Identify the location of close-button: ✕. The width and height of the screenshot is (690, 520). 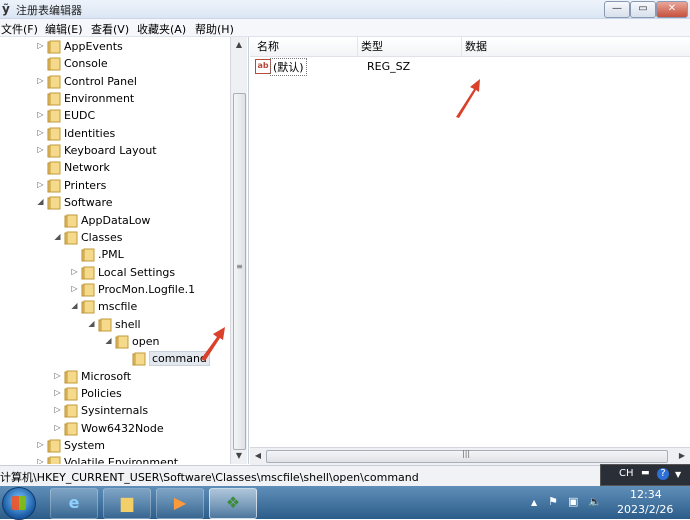
(672, 9).